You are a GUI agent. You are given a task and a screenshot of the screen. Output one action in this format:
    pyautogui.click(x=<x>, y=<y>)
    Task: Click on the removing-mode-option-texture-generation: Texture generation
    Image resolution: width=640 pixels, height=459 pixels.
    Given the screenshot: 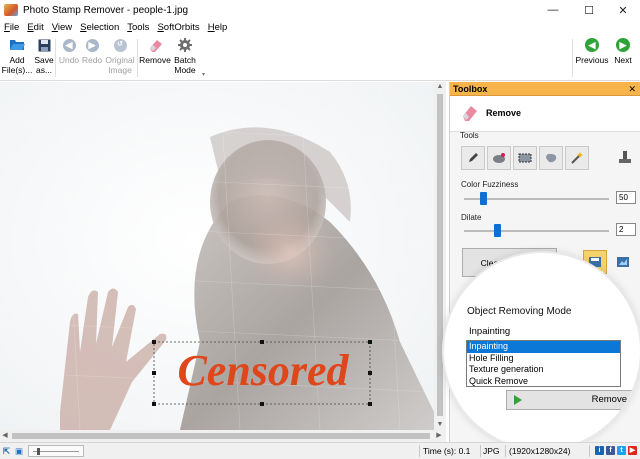 What is the action you would take?
    pyautogui.click(x=543, y=370)
    